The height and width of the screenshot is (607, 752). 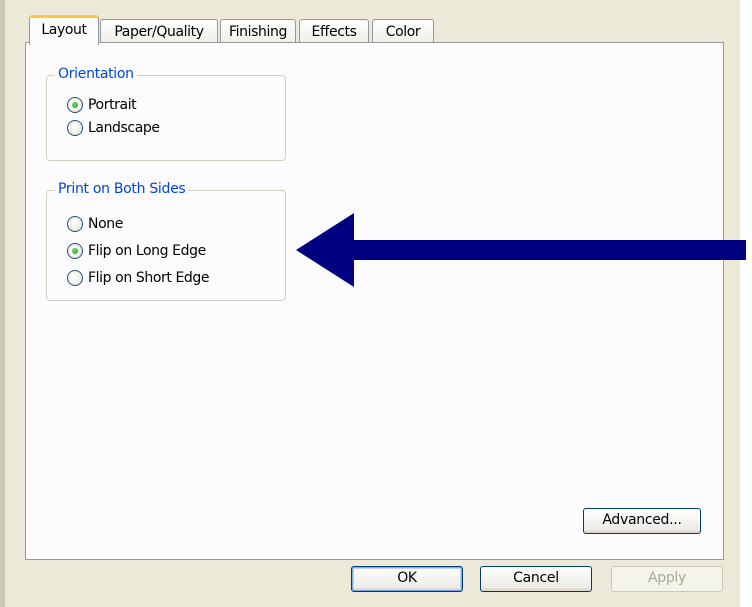 What do you see at coordinates (147, 251) in the screenshot?
I see `radio-flip-long-edge-label: Flip on Long Edge` at bounding box center [147, 251].